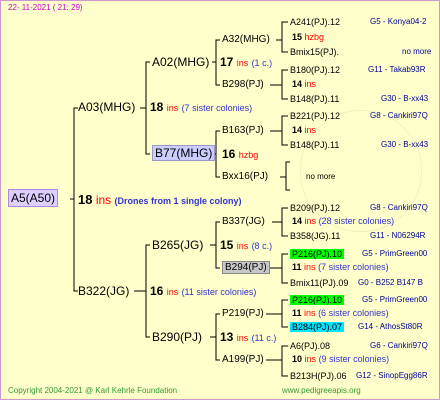 This screenshot has width=440, height=400. Describe the element at coordinates (353, 267) in the screenshot. I see `g3-note-5: (7 sister colonies)` at that location.